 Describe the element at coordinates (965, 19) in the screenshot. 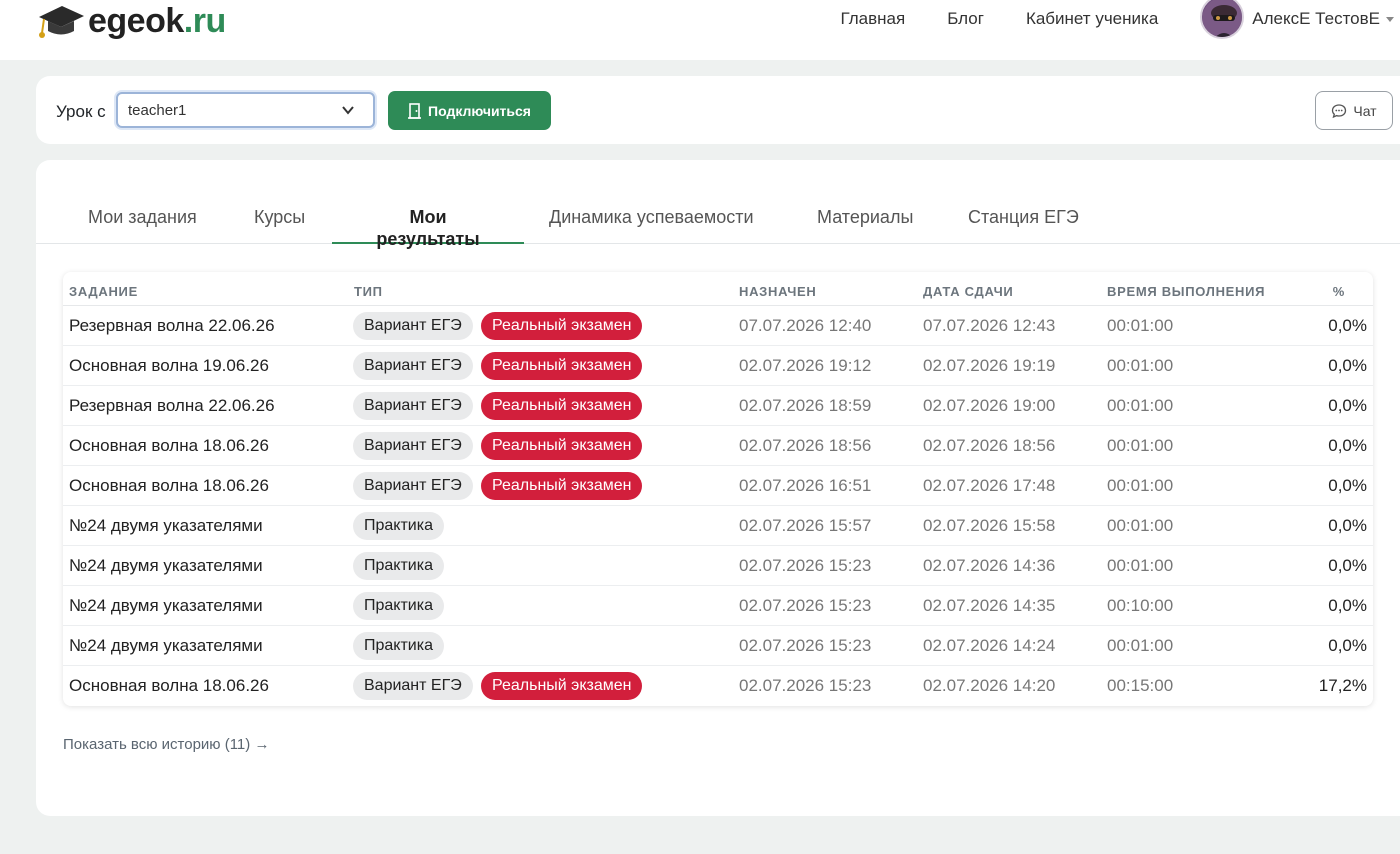

I see `nav-blog: Блог` at that location.